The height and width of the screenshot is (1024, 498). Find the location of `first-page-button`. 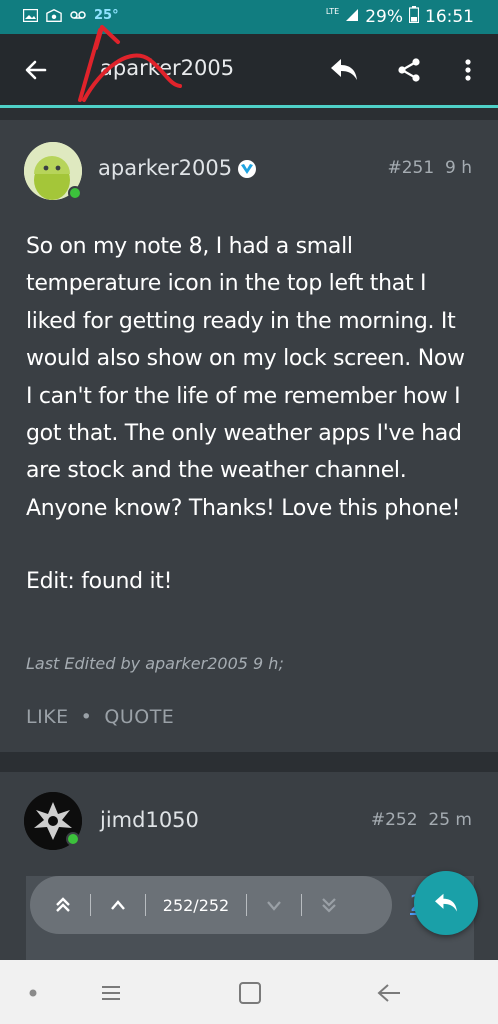

first-page-button is located at coordinates (63, 905).